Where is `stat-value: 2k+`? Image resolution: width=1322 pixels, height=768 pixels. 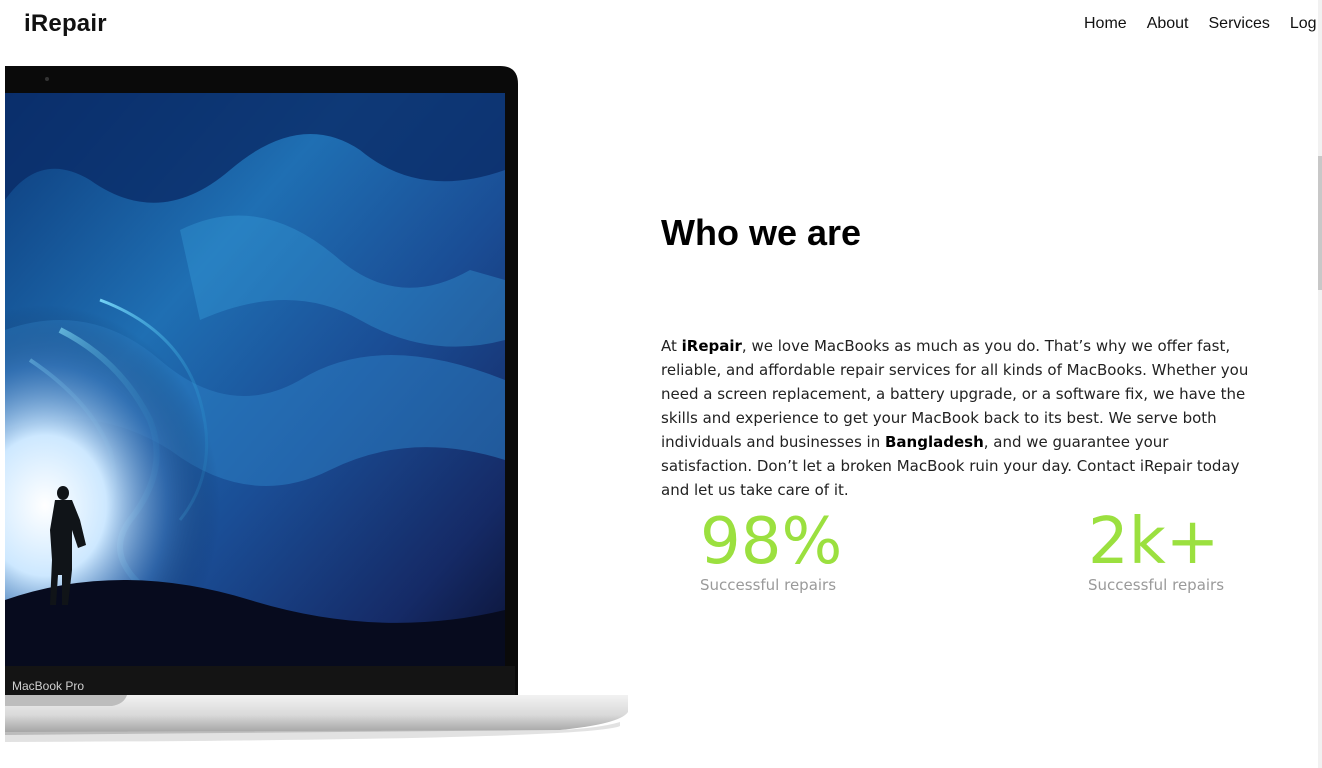 stat-value: 2k+ is located at coordinates (1154, 542).